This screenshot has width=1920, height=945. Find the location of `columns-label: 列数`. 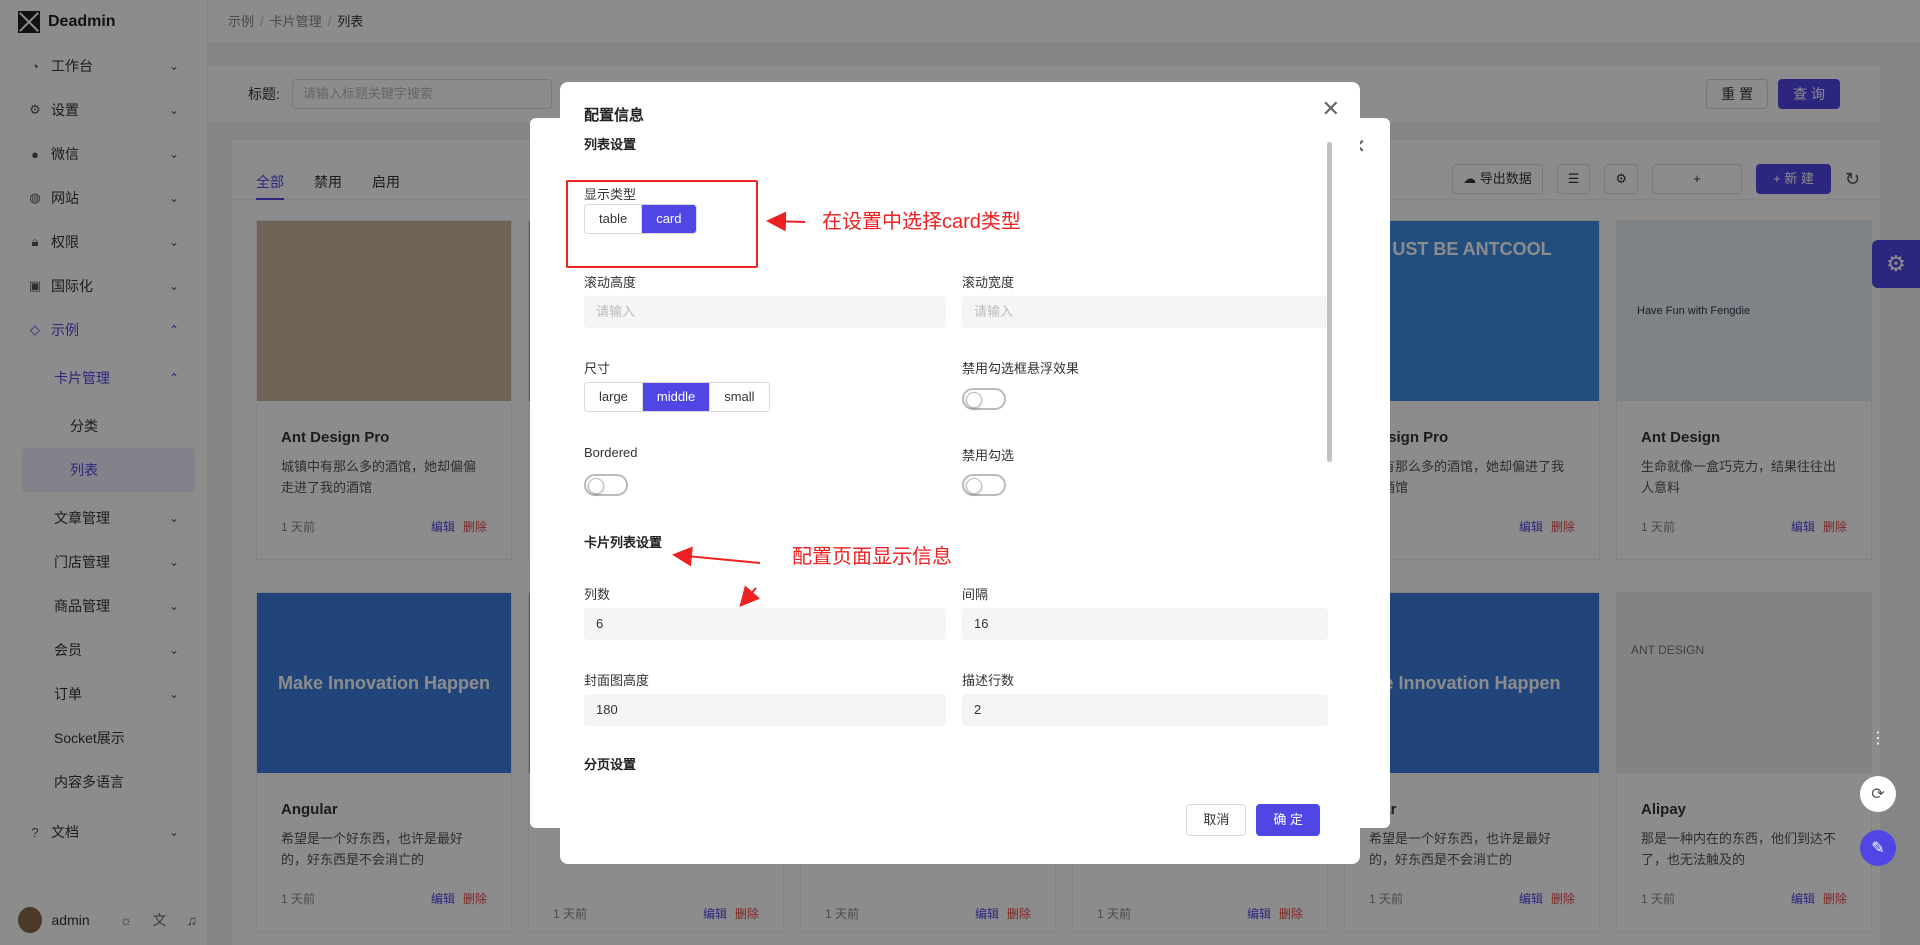

columns-label: 列数 is located at coordinates (597, 594).